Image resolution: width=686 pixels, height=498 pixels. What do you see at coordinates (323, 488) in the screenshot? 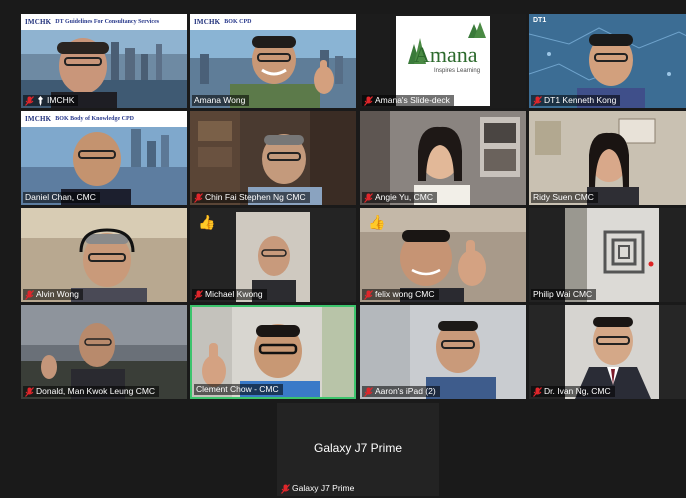
I see `participant-name: Galaxy J7 Prime` at bounding box center [323, 488].